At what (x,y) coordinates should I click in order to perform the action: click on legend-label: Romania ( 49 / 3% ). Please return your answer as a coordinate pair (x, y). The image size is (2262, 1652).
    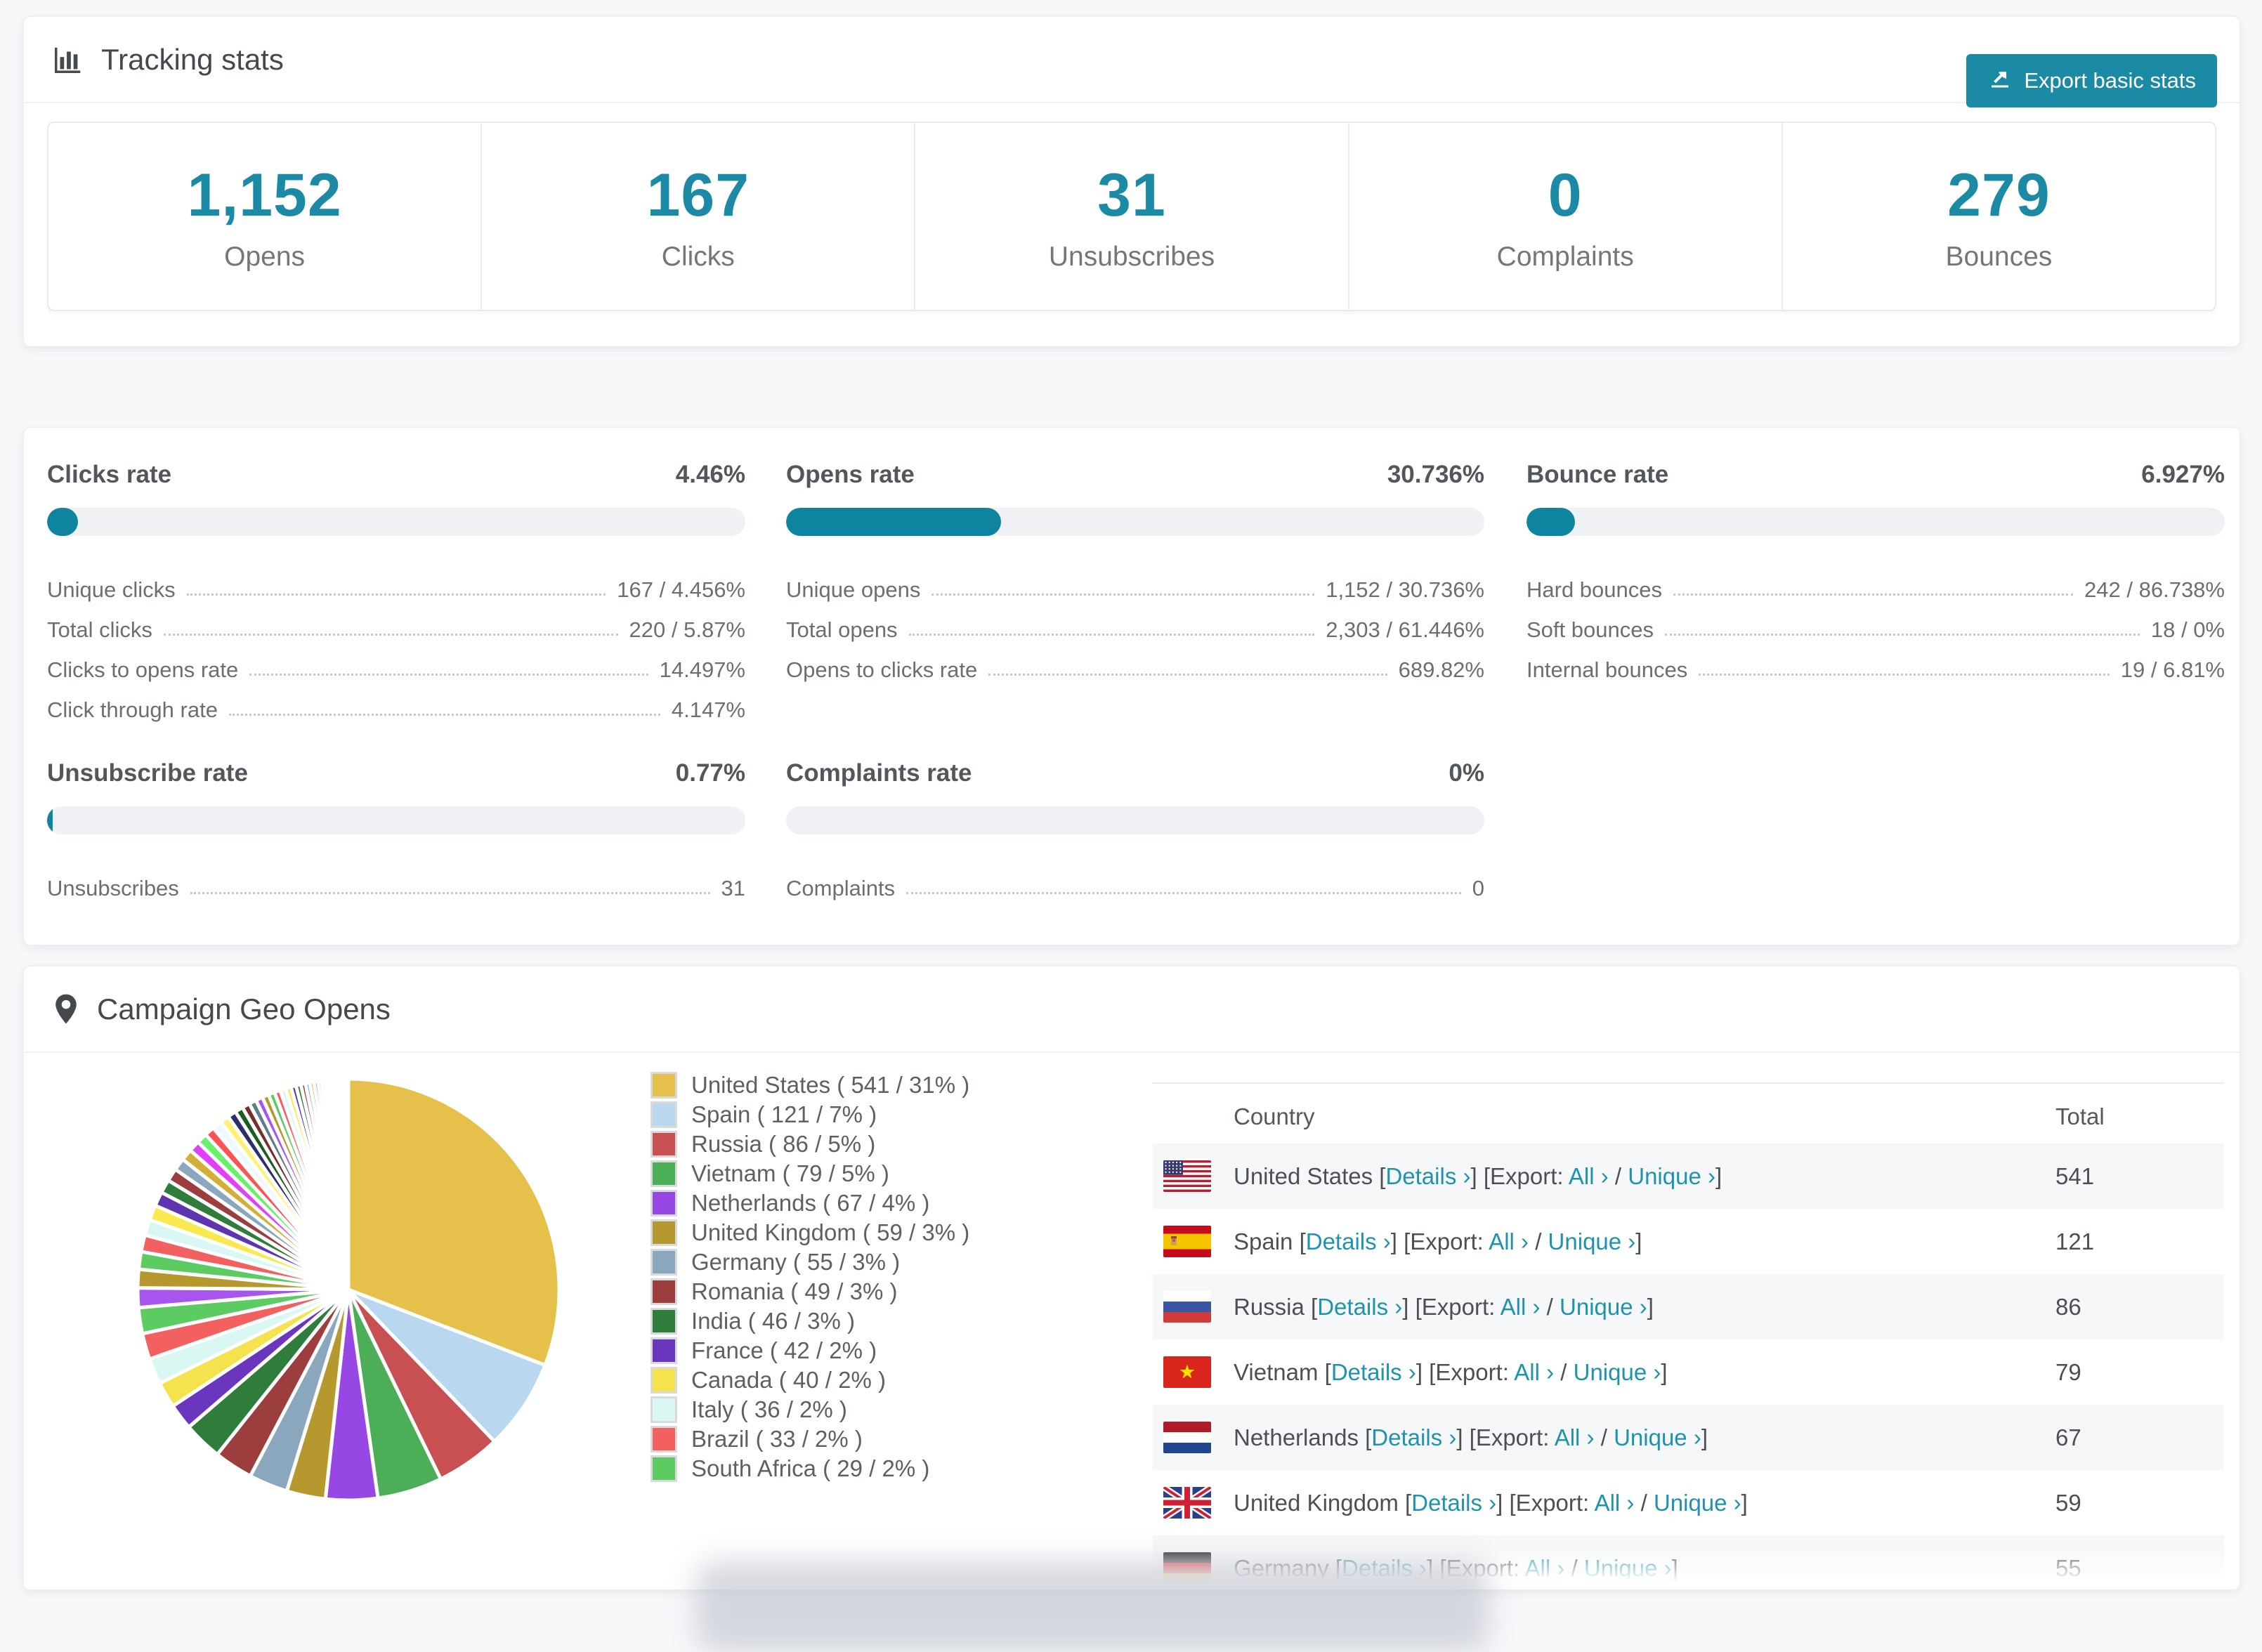
    Looking at the image, I should click on (794, 1291).